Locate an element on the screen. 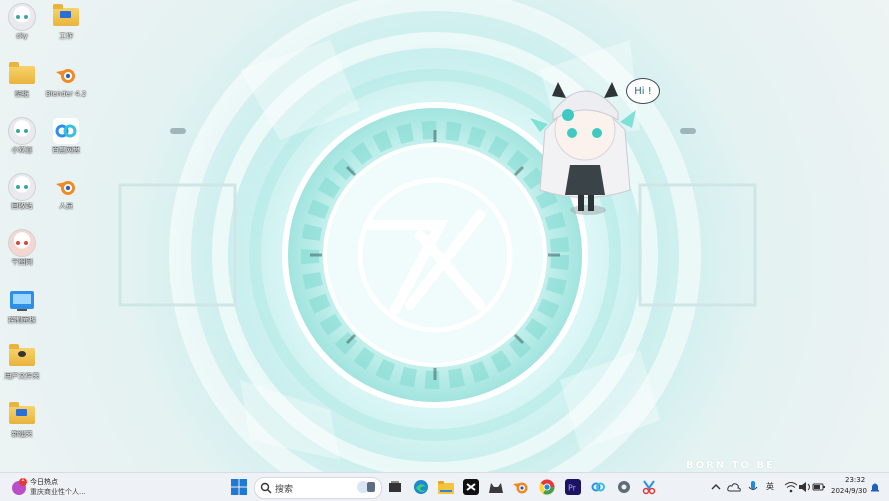 The height and width of the screenshot is (501, 889). desktop-icon-label: sky is located at coordinates (22, 36).